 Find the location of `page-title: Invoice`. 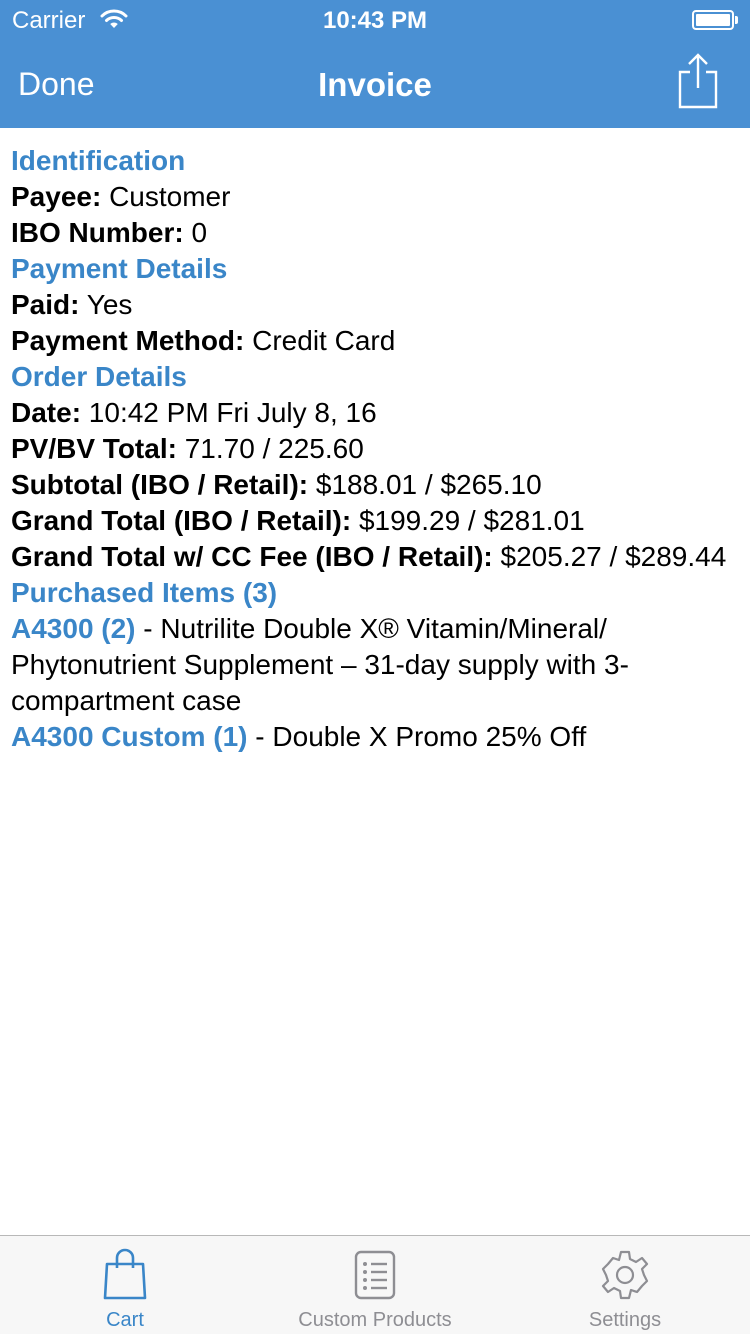

page-title: Invoice is located at coordinates (375, 84).